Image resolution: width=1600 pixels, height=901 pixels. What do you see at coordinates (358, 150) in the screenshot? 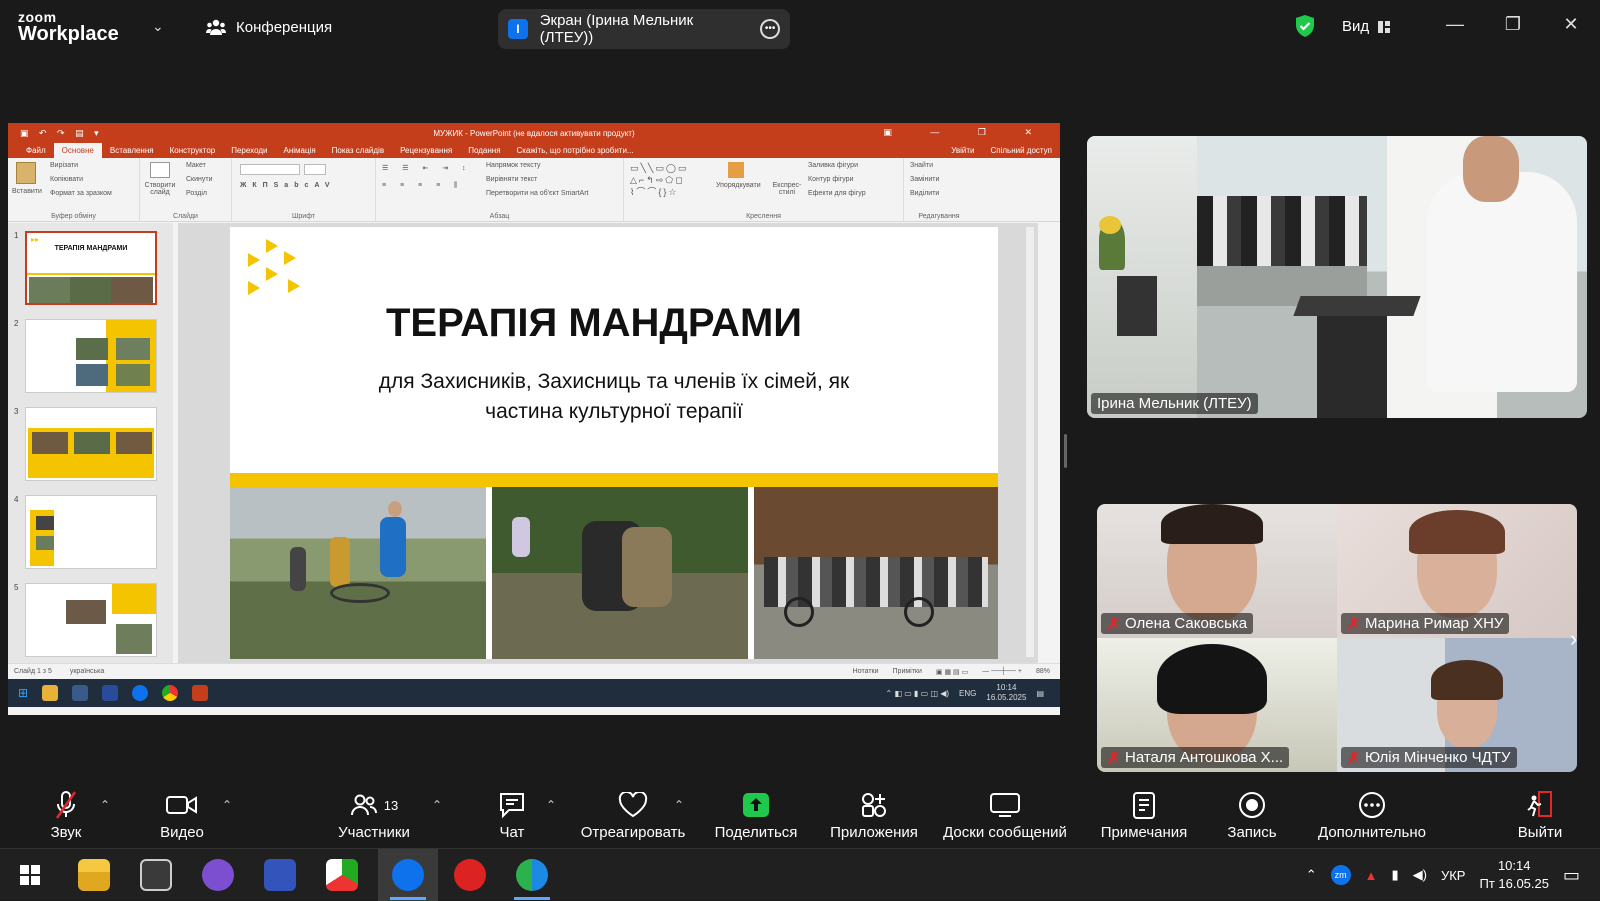
I see `menu-slideshow: Показ слайдів` at bounding box center [358, 150].